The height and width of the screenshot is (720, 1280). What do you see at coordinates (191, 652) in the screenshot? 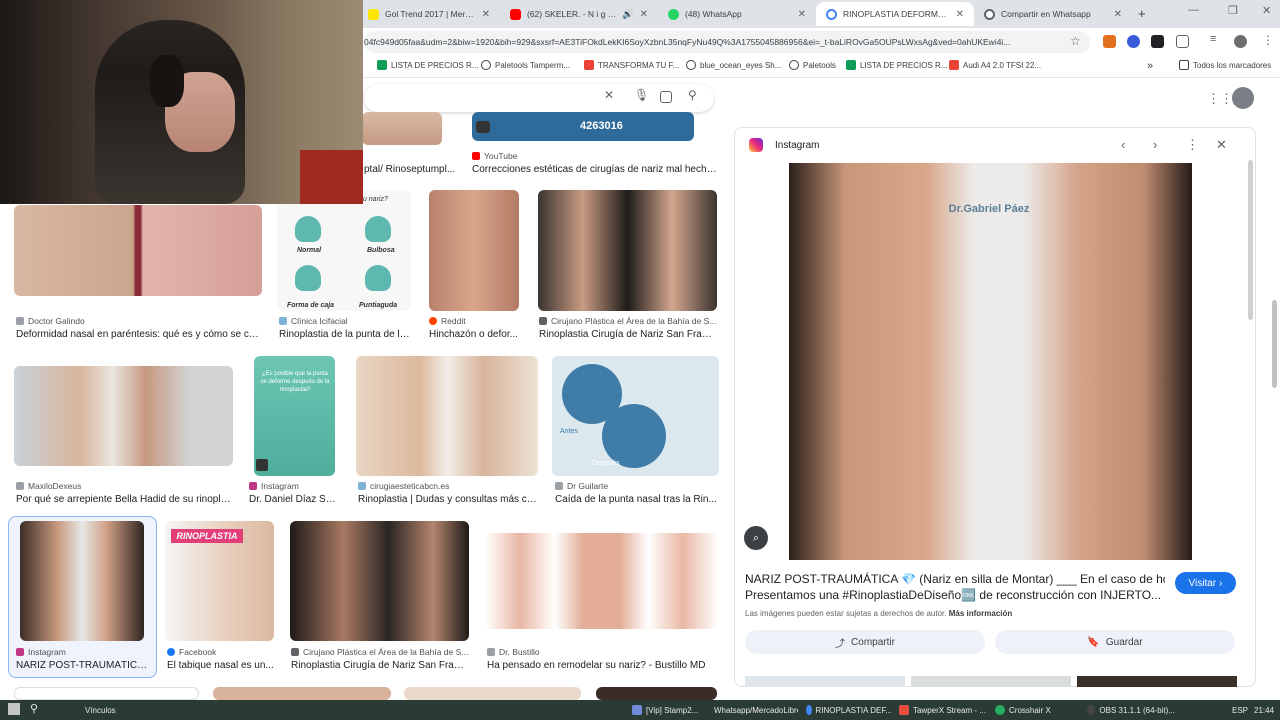
I see `image-result-source: Facebook` at bounding box center [191, 652].